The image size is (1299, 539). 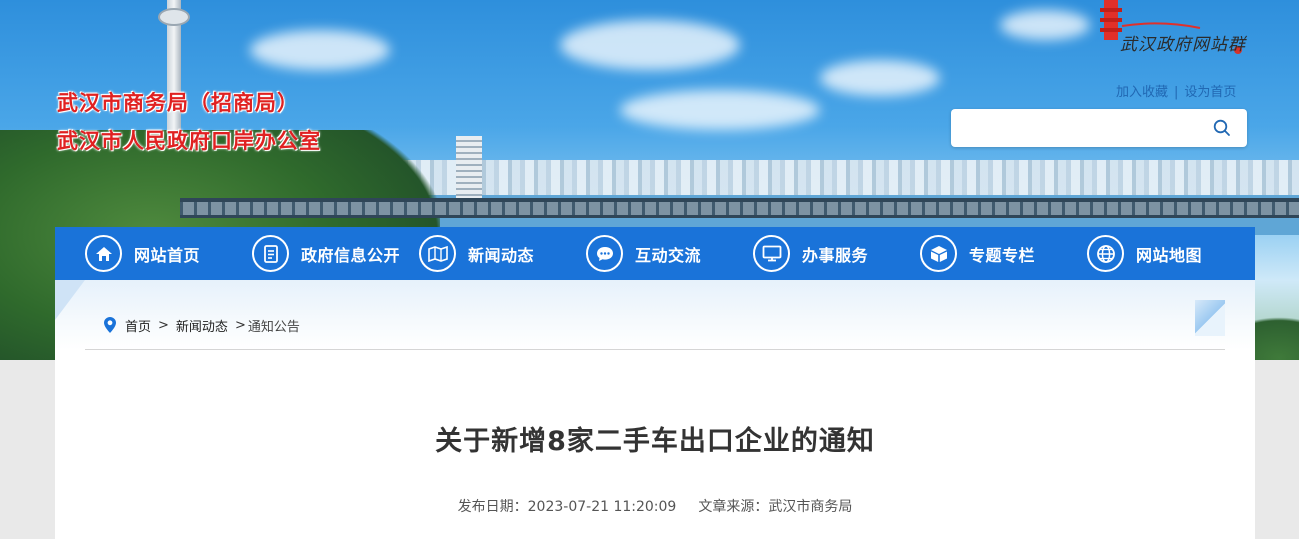 What do you see at coordinates (274, 325) in the screenshot?
I see `breadcrumb-current: 通知公告` at bounding box center [274, 325].